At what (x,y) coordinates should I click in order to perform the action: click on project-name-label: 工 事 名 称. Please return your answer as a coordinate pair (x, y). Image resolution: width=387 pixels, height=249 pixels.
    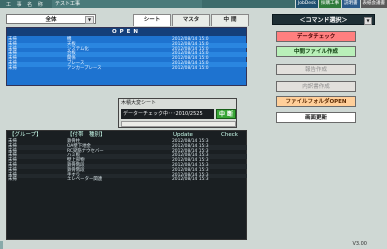
    Looking at the image, I should click on (25, 5).